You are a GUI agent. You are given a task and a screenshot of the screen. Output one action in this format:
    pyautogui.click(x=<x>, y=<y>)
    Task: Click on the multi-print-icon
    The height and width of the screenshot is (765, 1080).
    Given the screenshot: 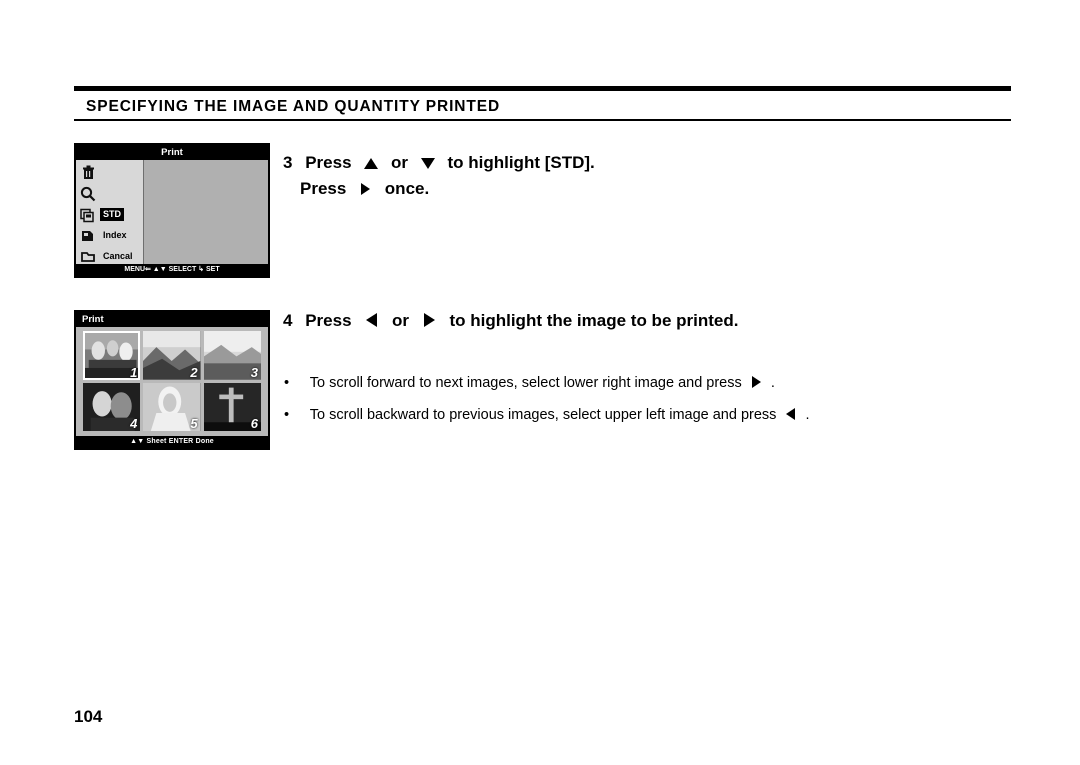 What is the action you would take?
    pyautogui.click(x=88, y=215)
    